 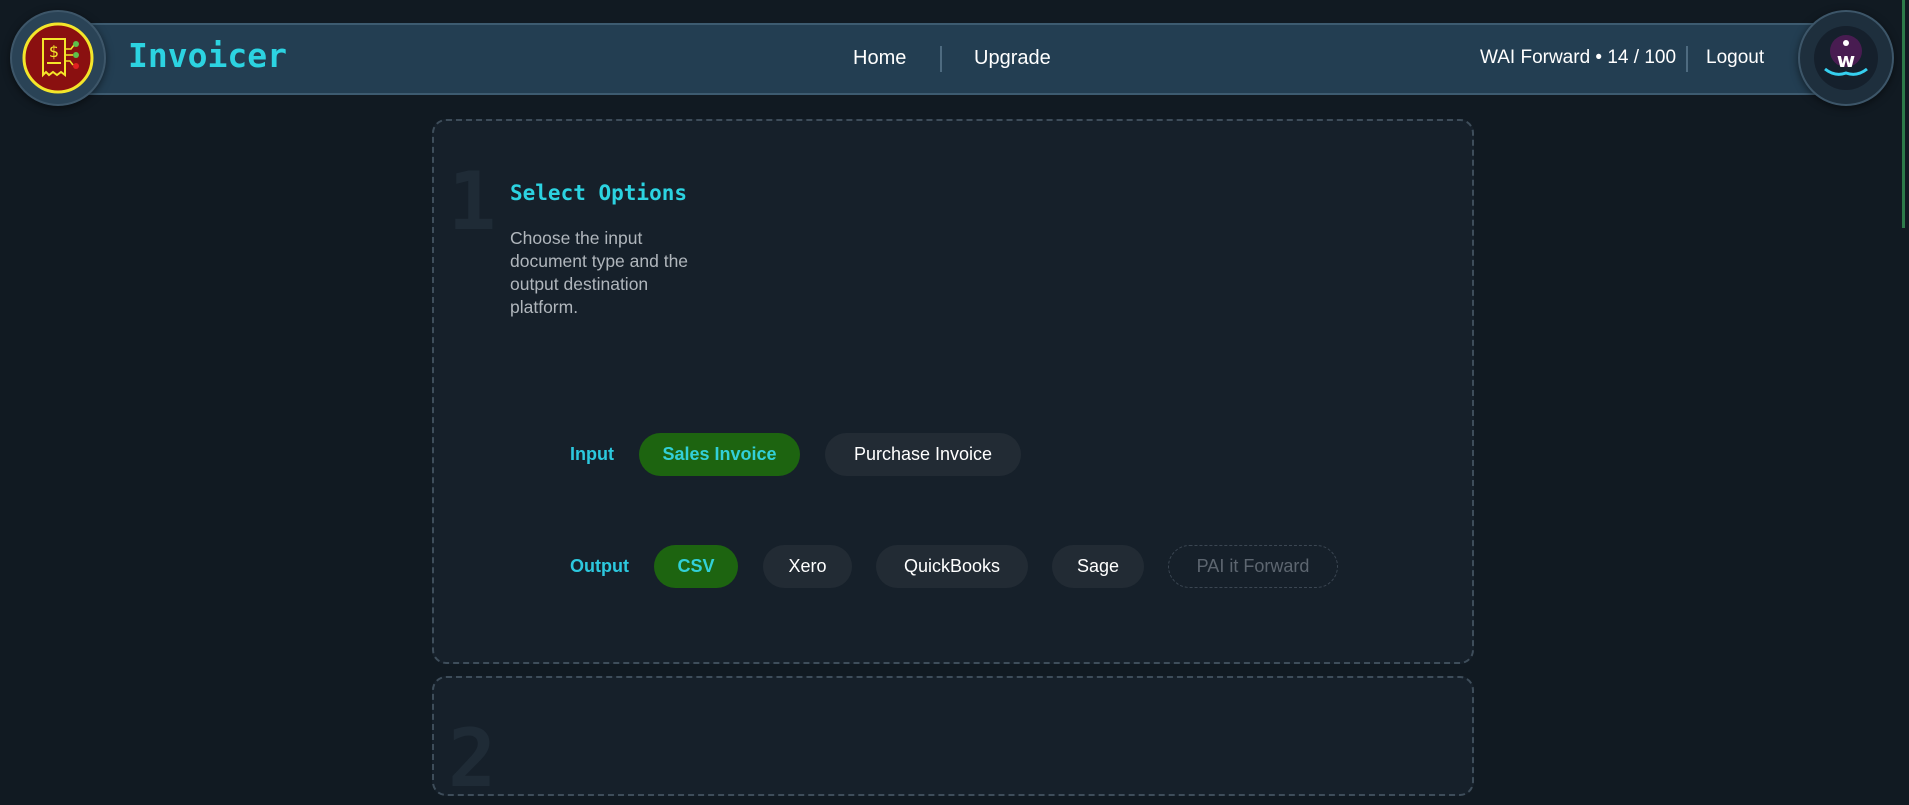 What do you see at coordinates (1735, 58) in the screenshot?
I see `logout-button: Logout` at bounding box center [1735, 58].